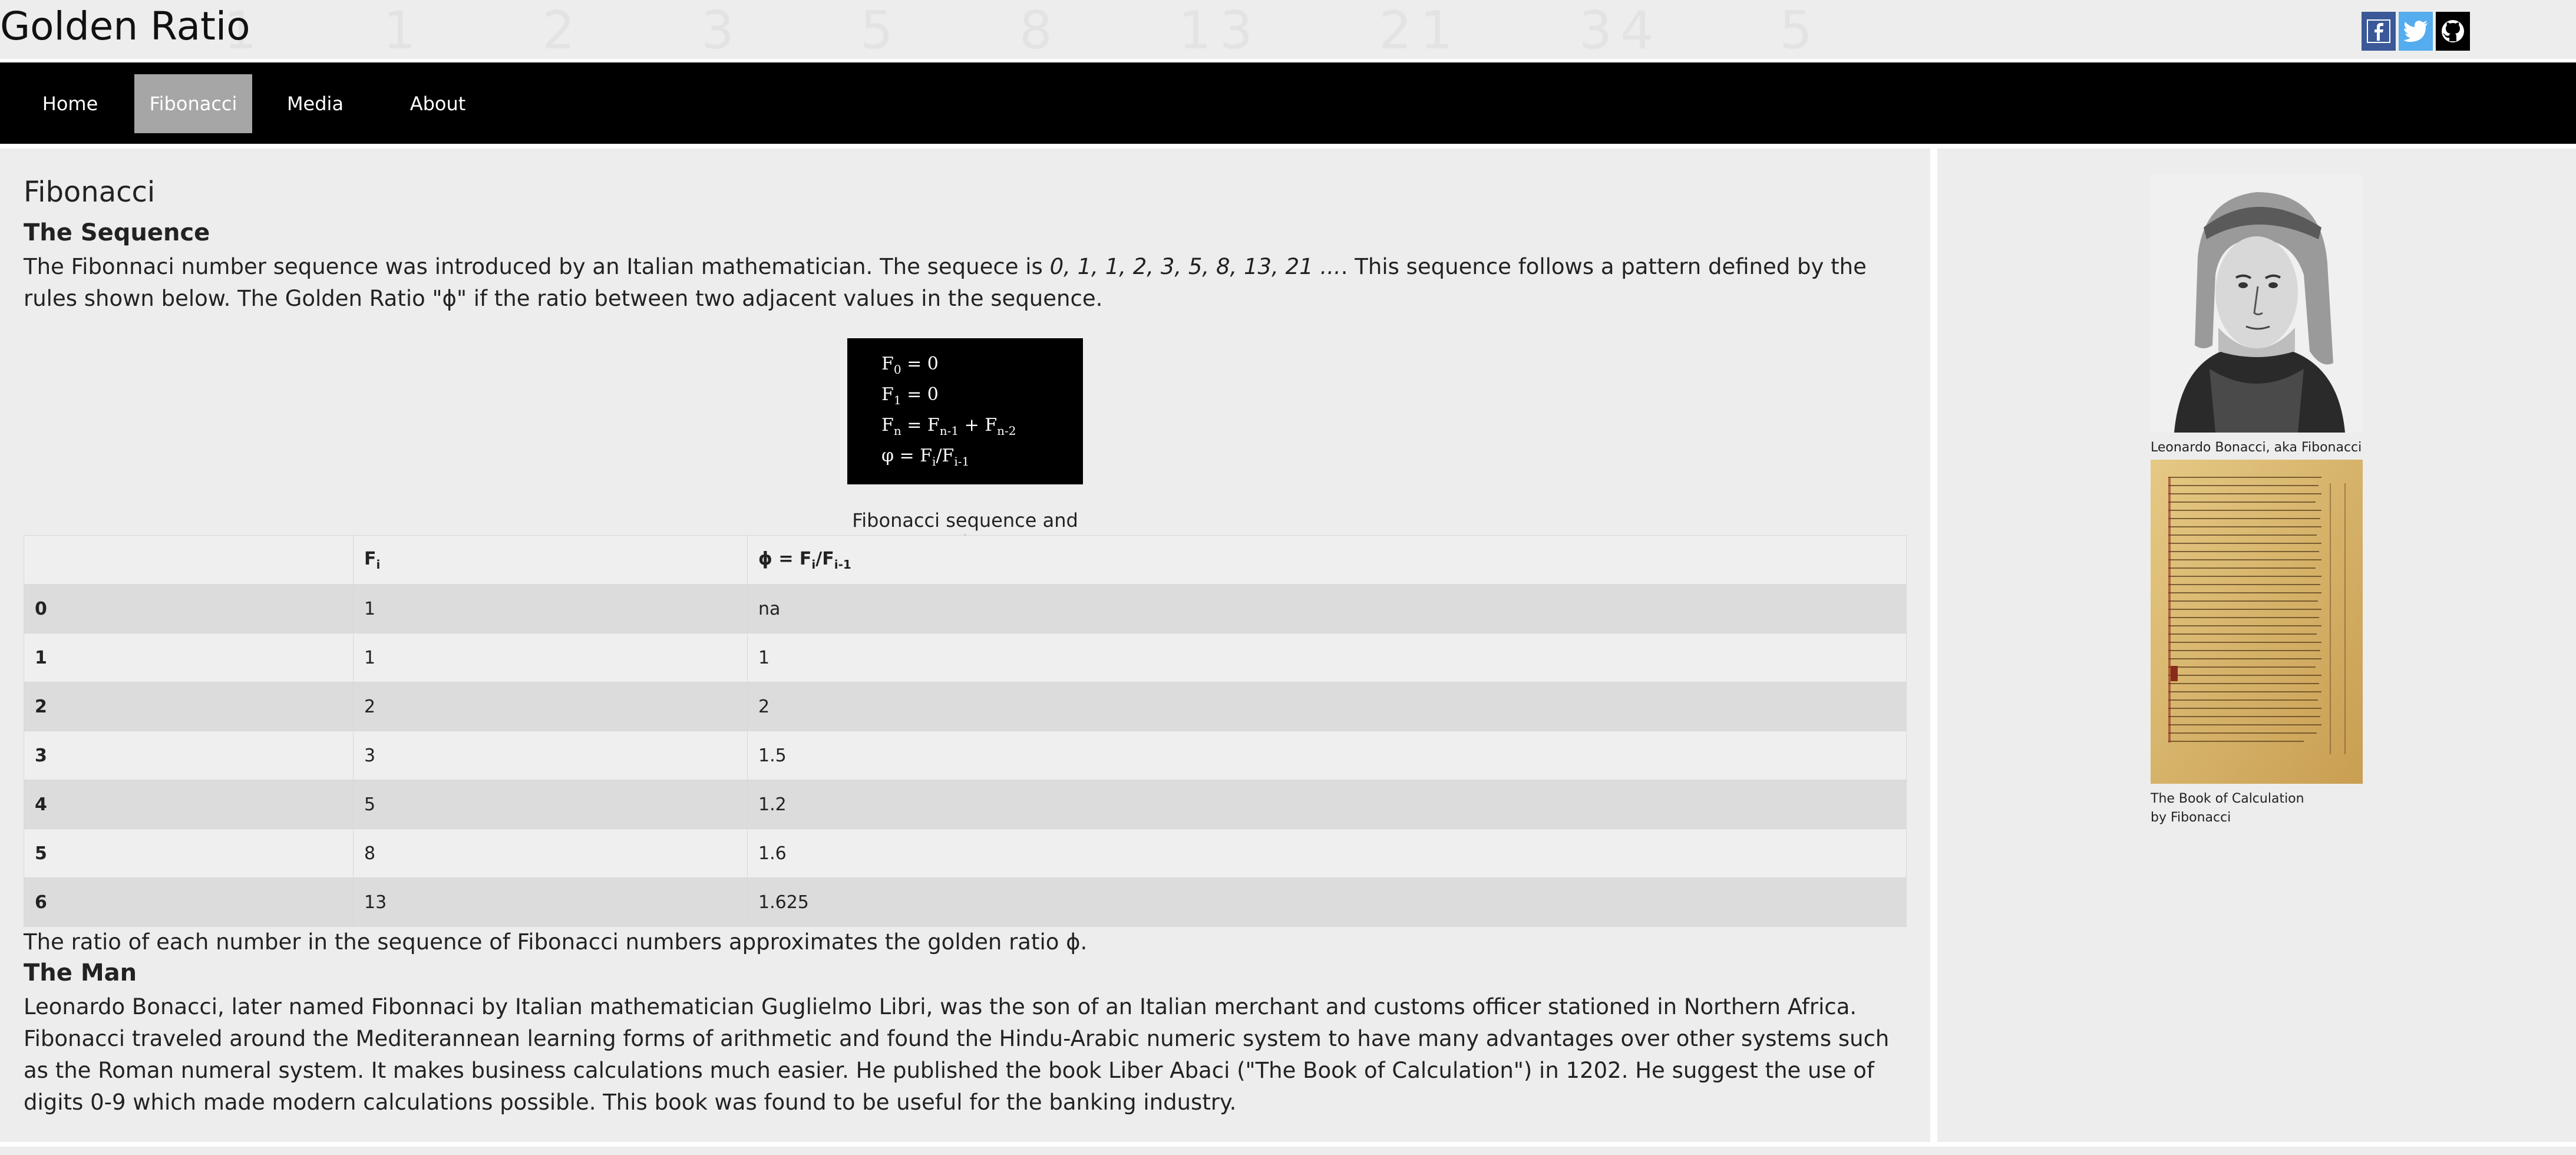 Image resolution: width=2576 pixels, height=1155 pixels. What do you see at coordinates (1934, 646) in the screenshot?
I see `column-divider` at bounding box center [1934, 646].